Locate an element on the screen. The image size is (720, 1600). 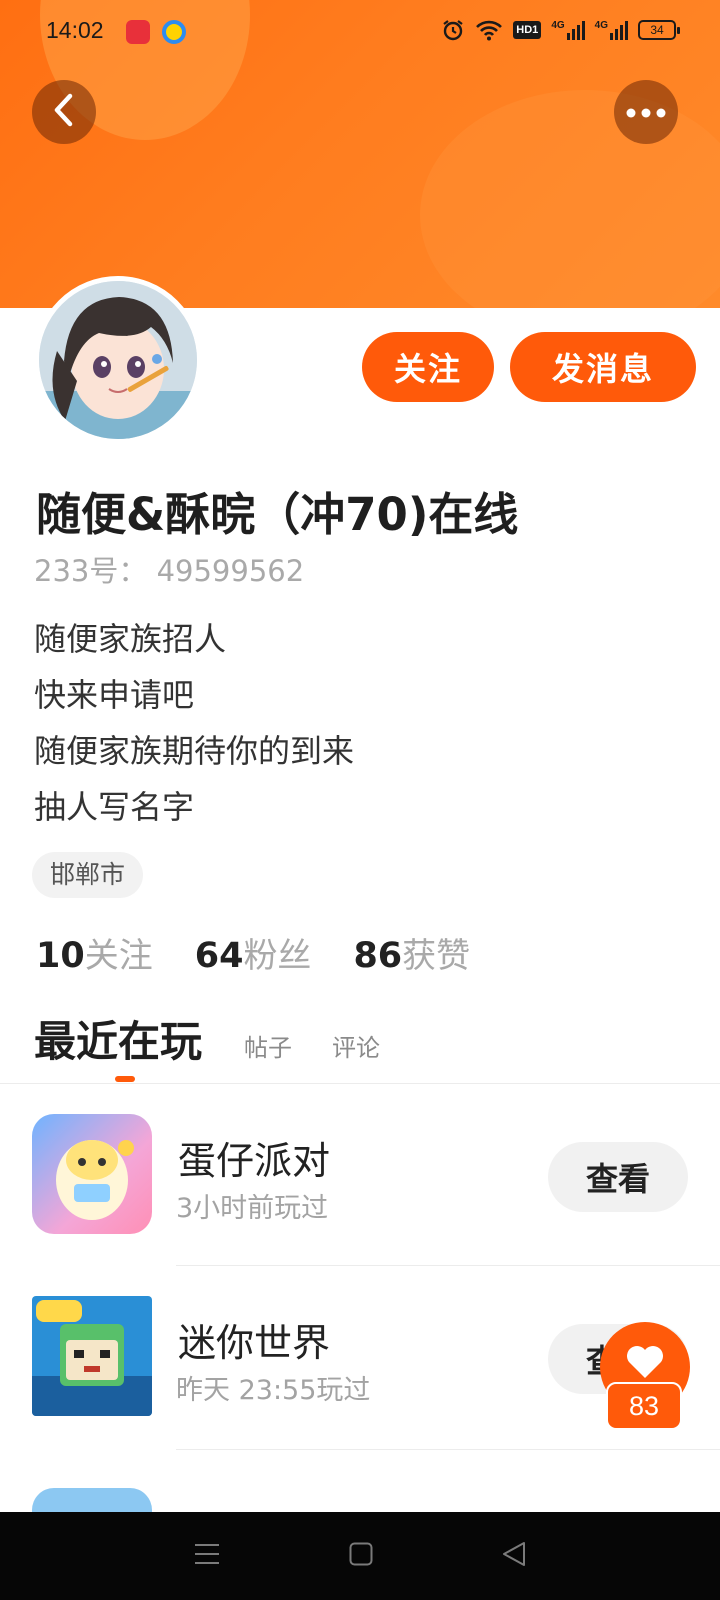
stat-likes: 86获赞 is located at coordinates (411, 952).